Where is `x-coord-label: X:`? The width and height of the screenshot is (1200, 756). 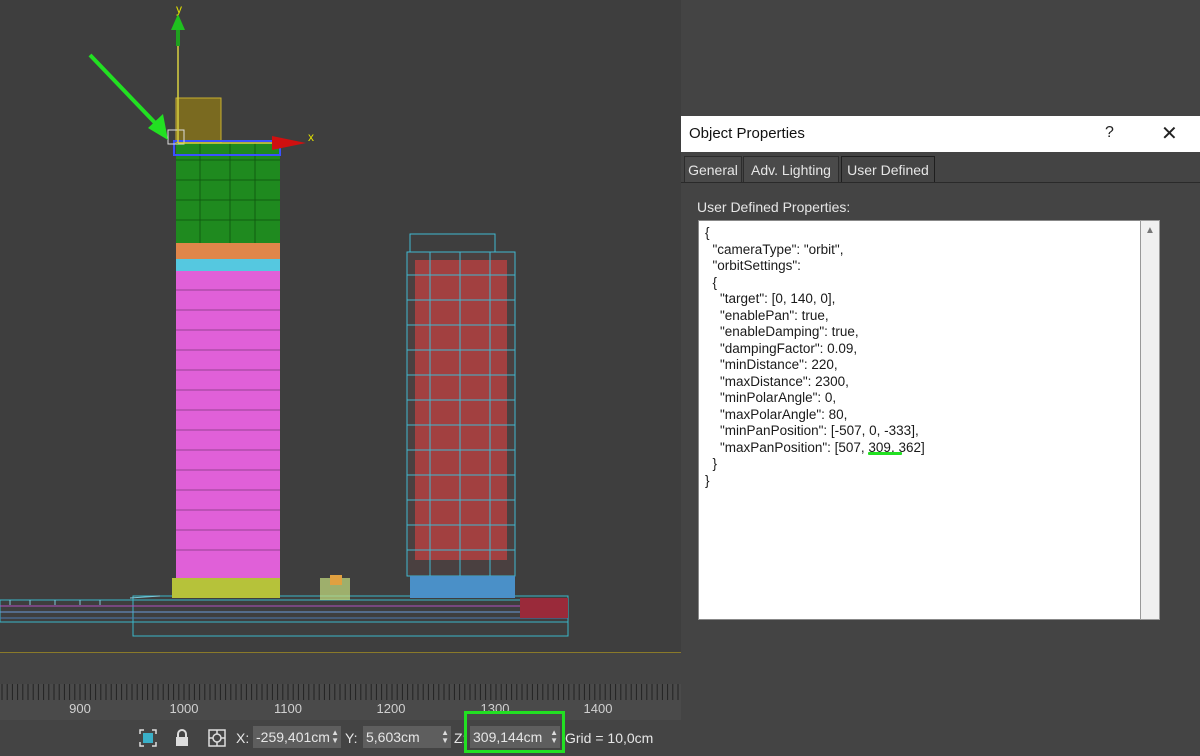
x-coord-label: X: is located at coordinates (243, 738).